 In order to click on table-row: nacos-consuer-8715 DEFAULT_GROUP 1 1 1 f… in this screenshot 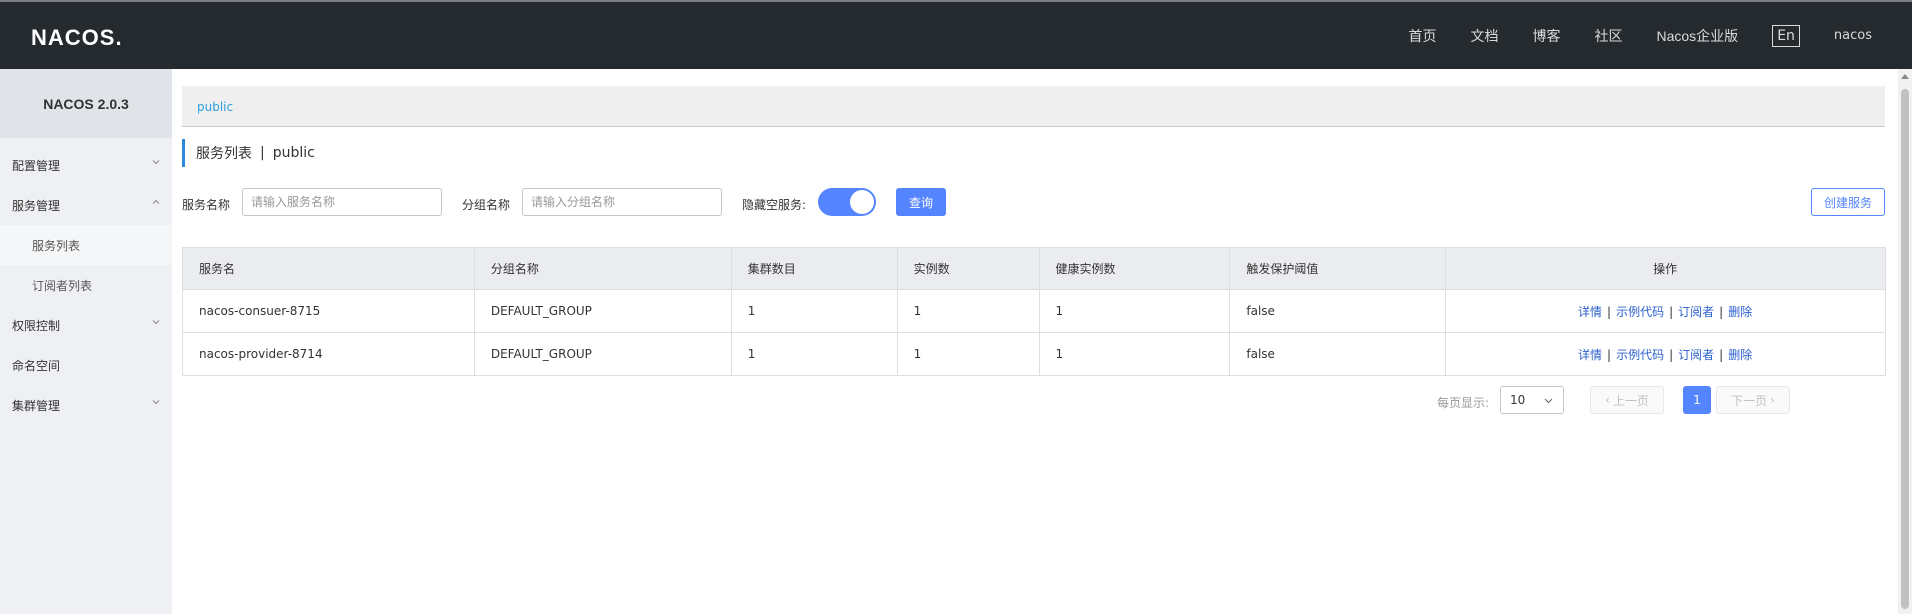, I will do `click(1034, 311)`.